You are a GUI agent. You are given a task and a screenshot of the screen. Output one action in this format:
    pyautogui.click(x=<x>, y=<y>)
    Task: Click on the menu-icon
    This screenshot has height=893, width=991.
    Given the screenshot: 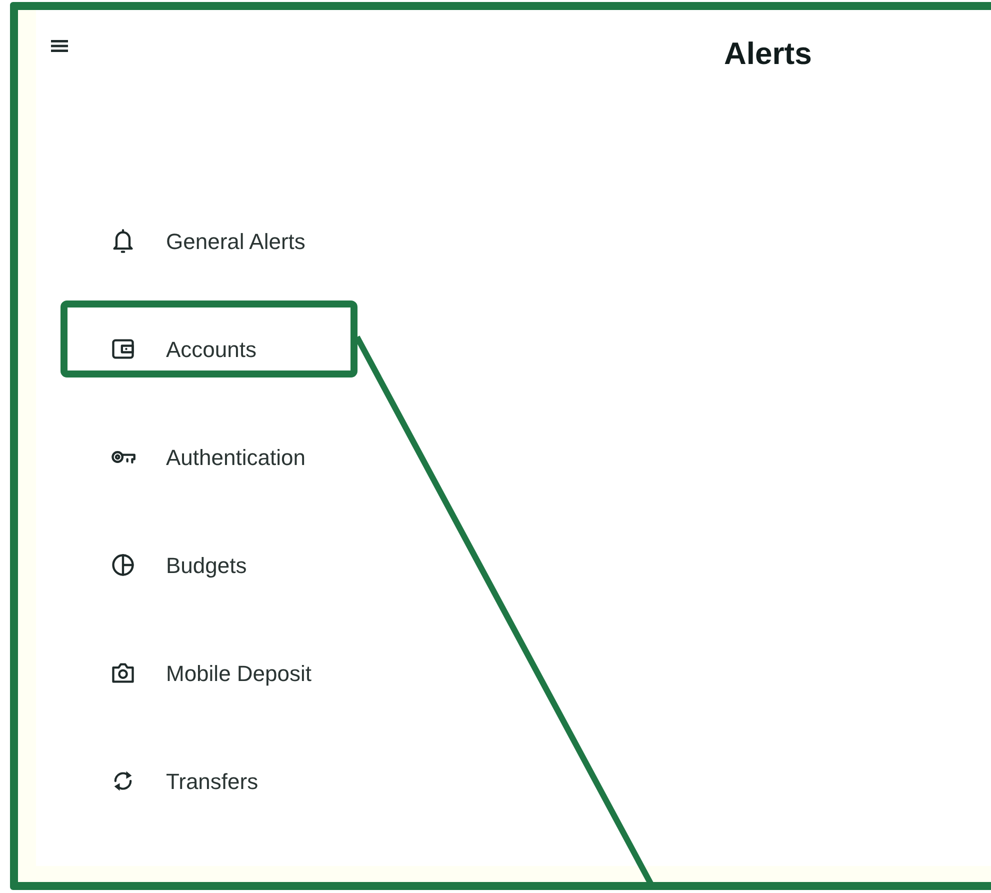 What is the action you would take?
    pyautogui.click(x=59, y=46)
    